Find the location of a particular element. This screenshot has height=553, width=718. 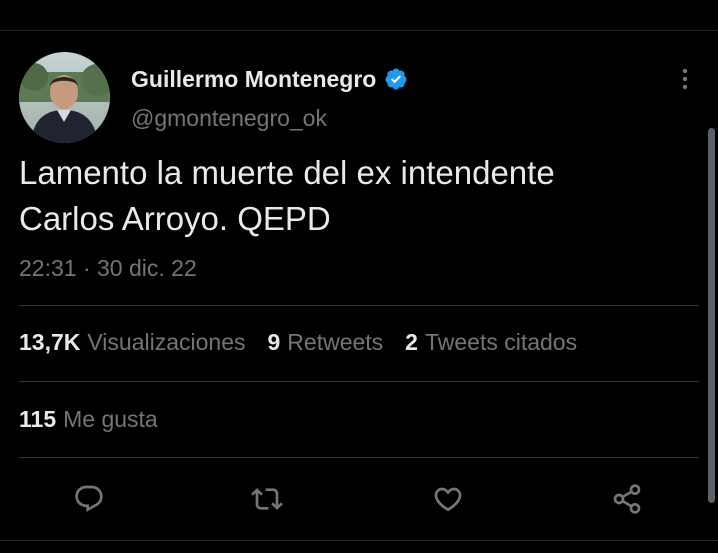

retweets-count: 9 is located at coordinates (274, 342).